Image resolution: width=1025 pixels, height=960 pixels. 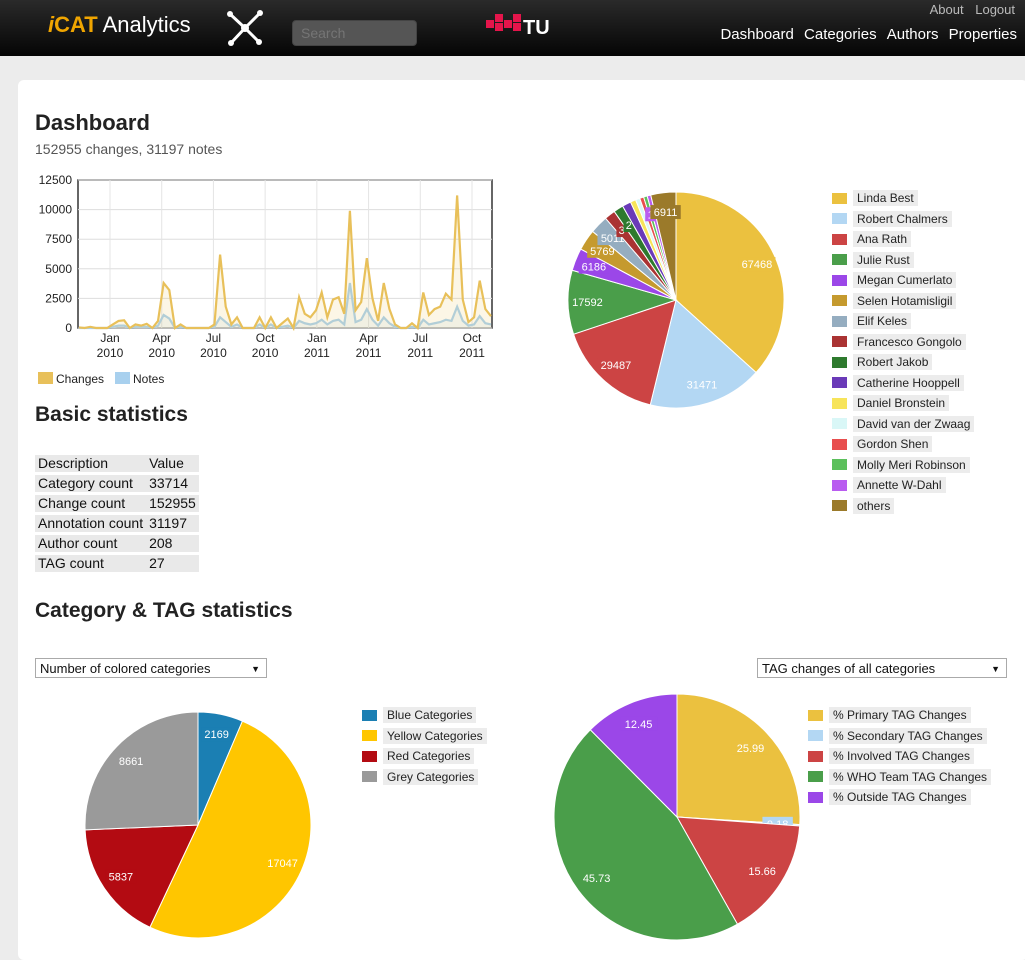 I want to click on legend-item: Francesco Gongolo, so click(x=903, y=342).